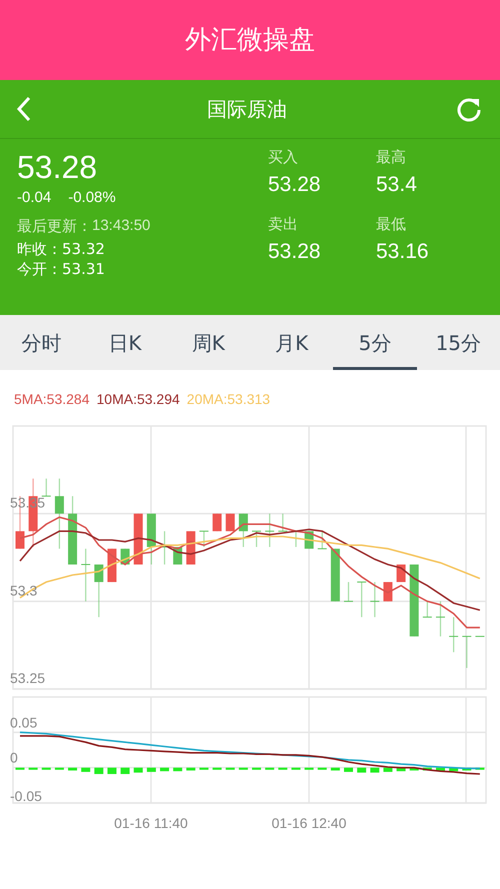 This screenshot has height=889, width=500. I want to click on stat-value: 53.4, so click(397, 185).